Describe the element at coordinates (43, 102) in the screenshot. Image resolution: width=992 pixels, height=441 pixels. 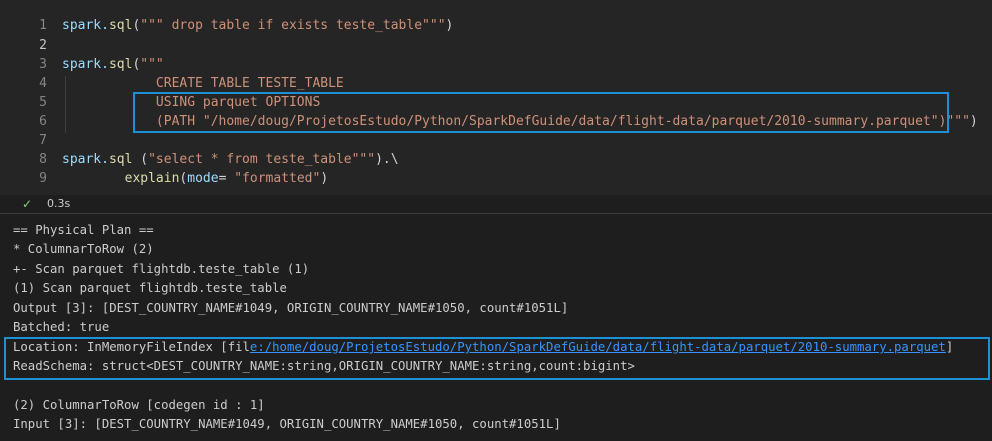
I see `line-number: 5` at that location.